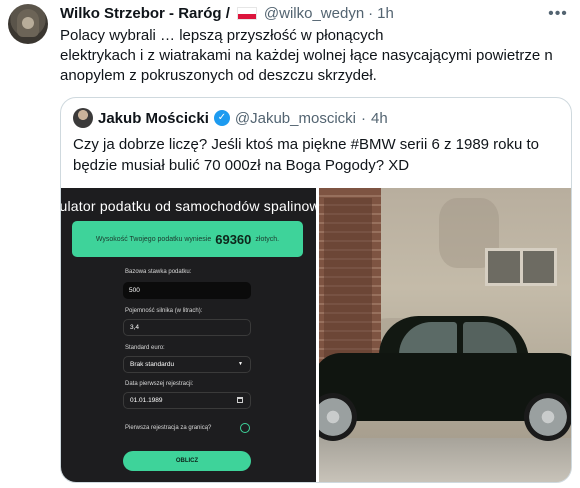 The height and width of the screenshot is (488, 580). I want to click on quote-author-avatar, so click(83, 118).